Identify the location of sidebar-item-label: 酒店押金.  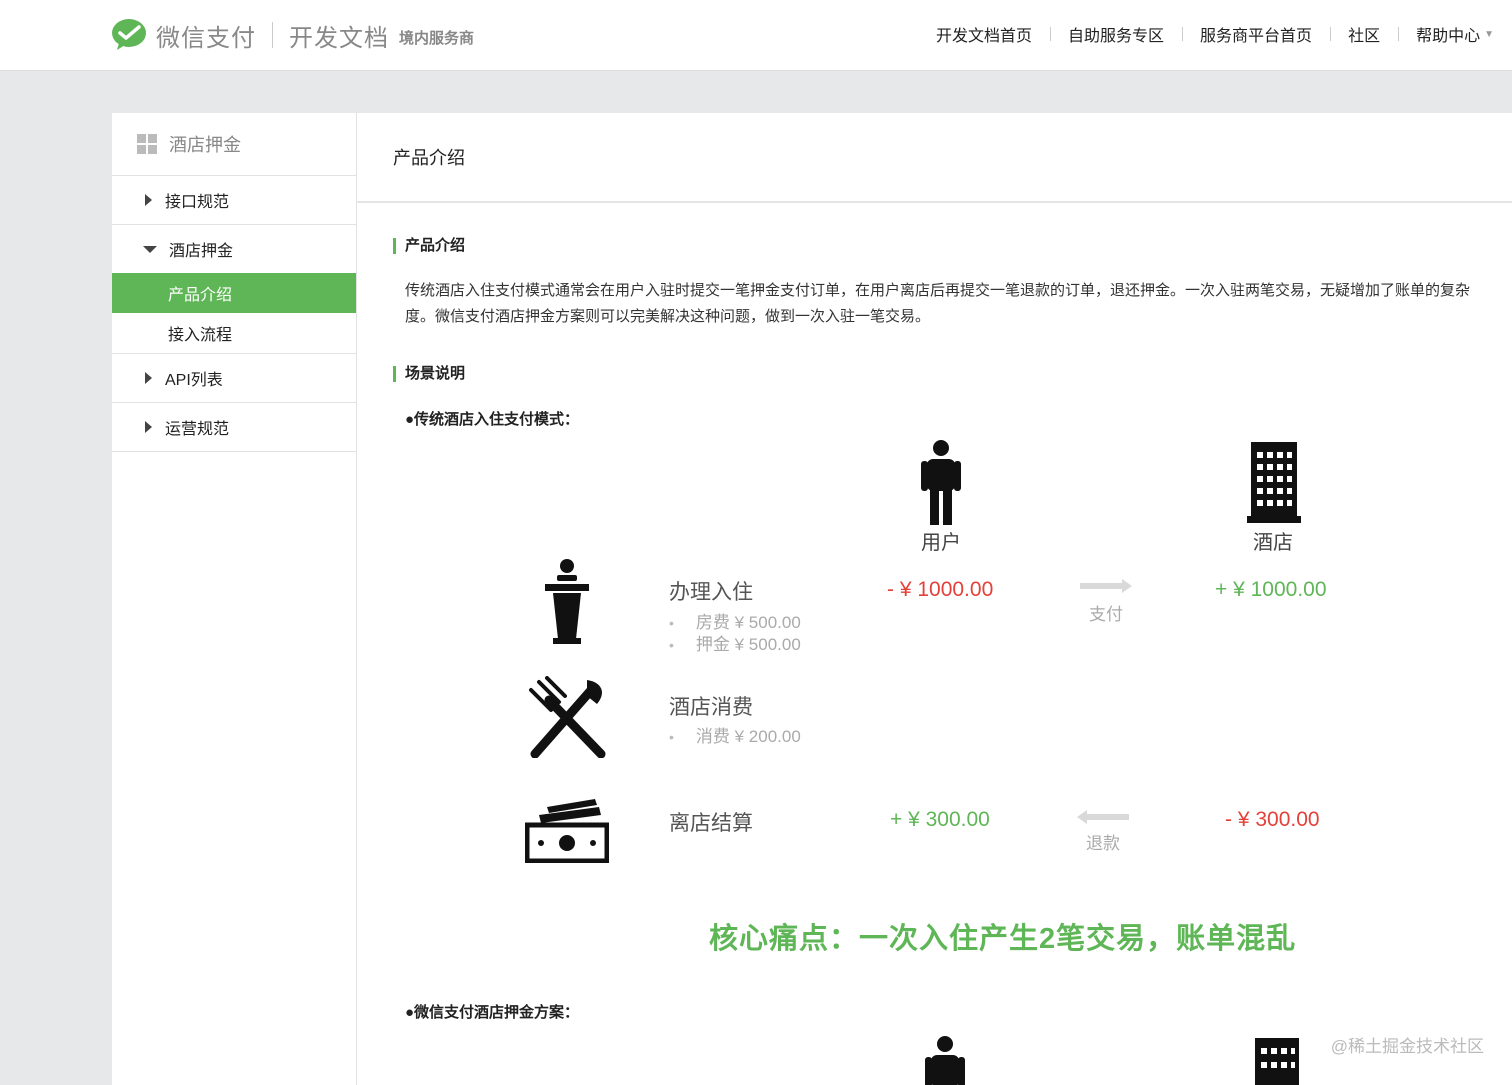
(201, 251).